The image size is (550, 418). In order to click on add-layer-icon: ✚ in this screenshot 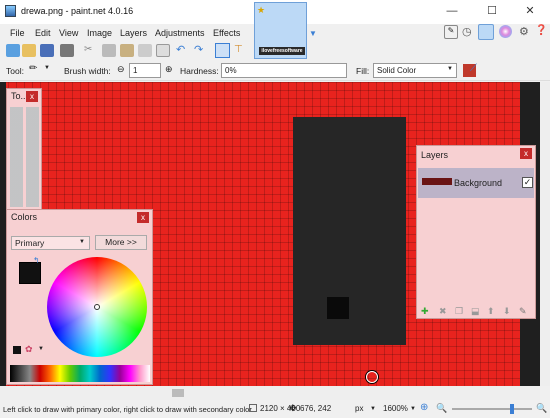, I will do `click(425, 311)`.